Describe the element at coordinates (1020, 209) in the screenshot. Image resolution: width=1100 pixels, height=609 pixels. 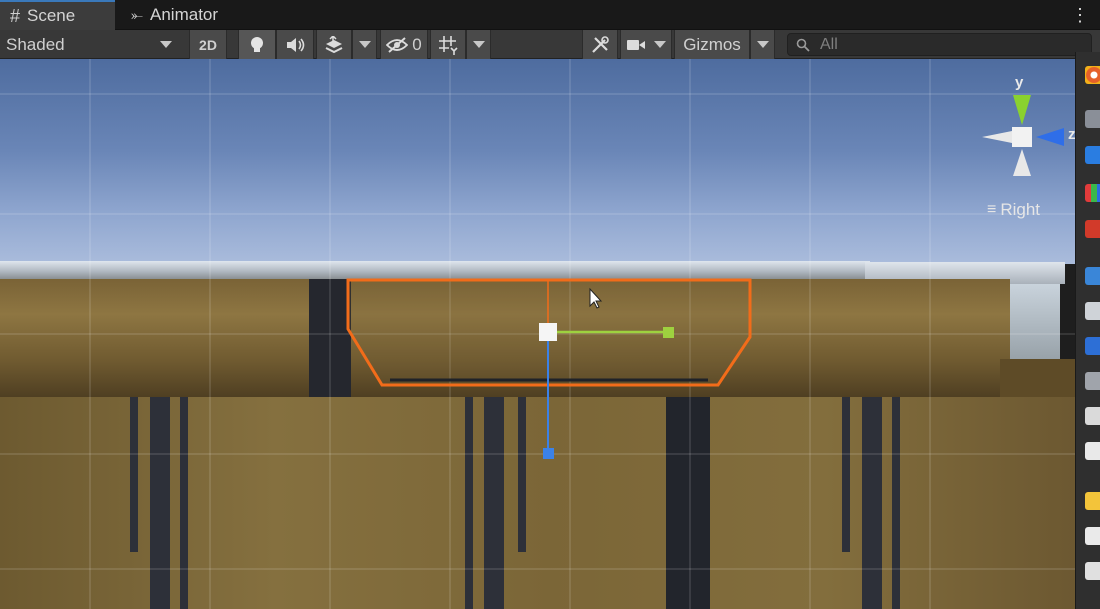
I see `view-name: Right` at that location.